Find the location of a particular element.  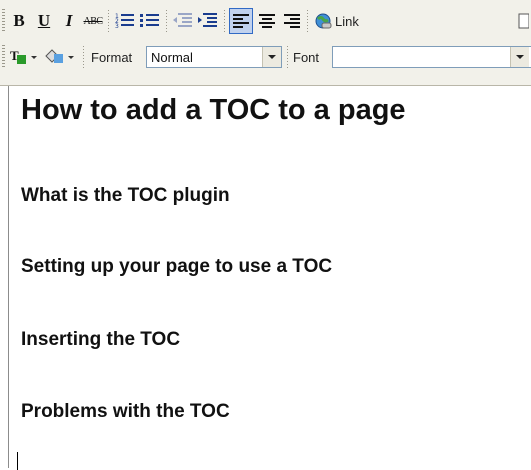

svg-text: 3 is located at coordinates (117, 26).